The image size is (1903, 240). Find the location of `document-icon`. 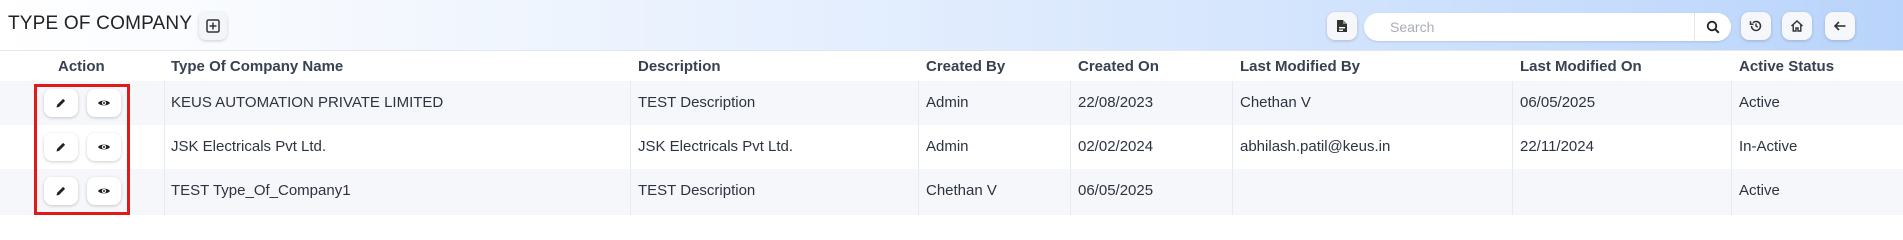

document-icon is located at coordinates (1342, 26).